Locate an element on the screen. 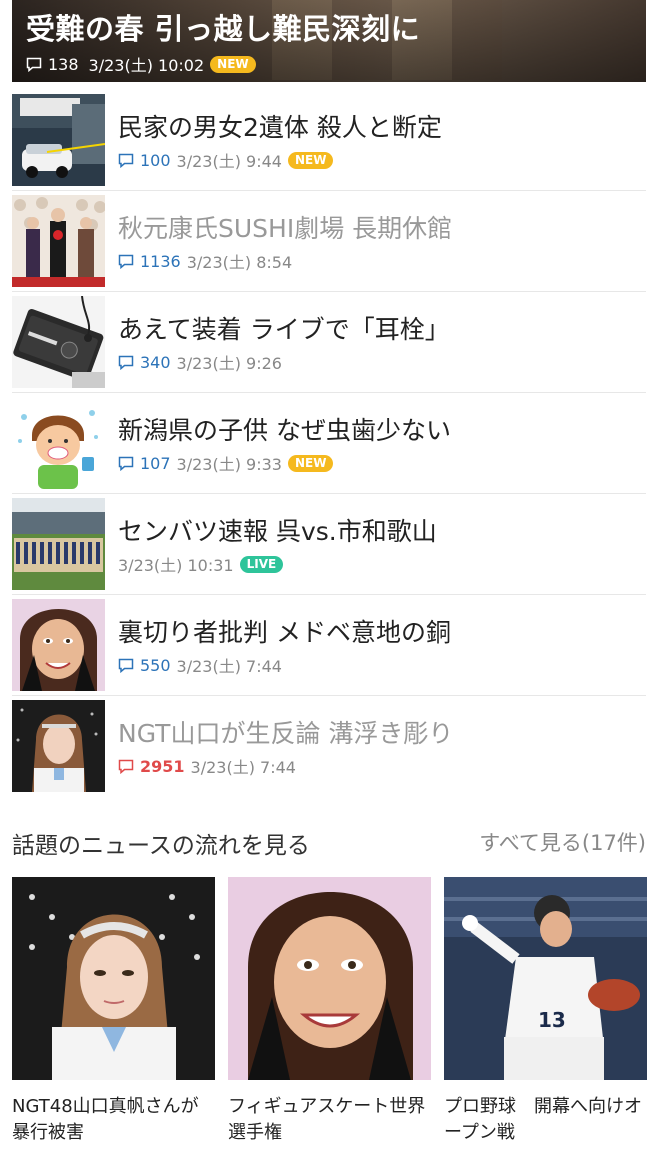  article-row: あえて装着 ライブで「耳栓」 340 3/23(土) 9:26 is located at coordinates (329, 342).